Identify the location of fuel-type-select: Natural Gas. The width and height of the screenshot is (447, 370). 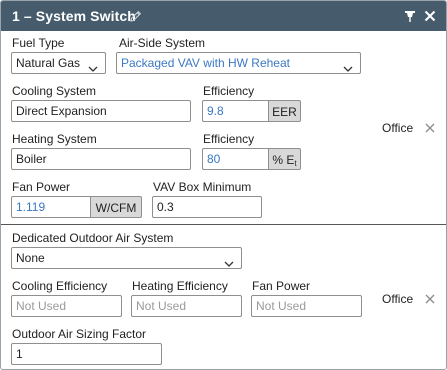
(58, 63).